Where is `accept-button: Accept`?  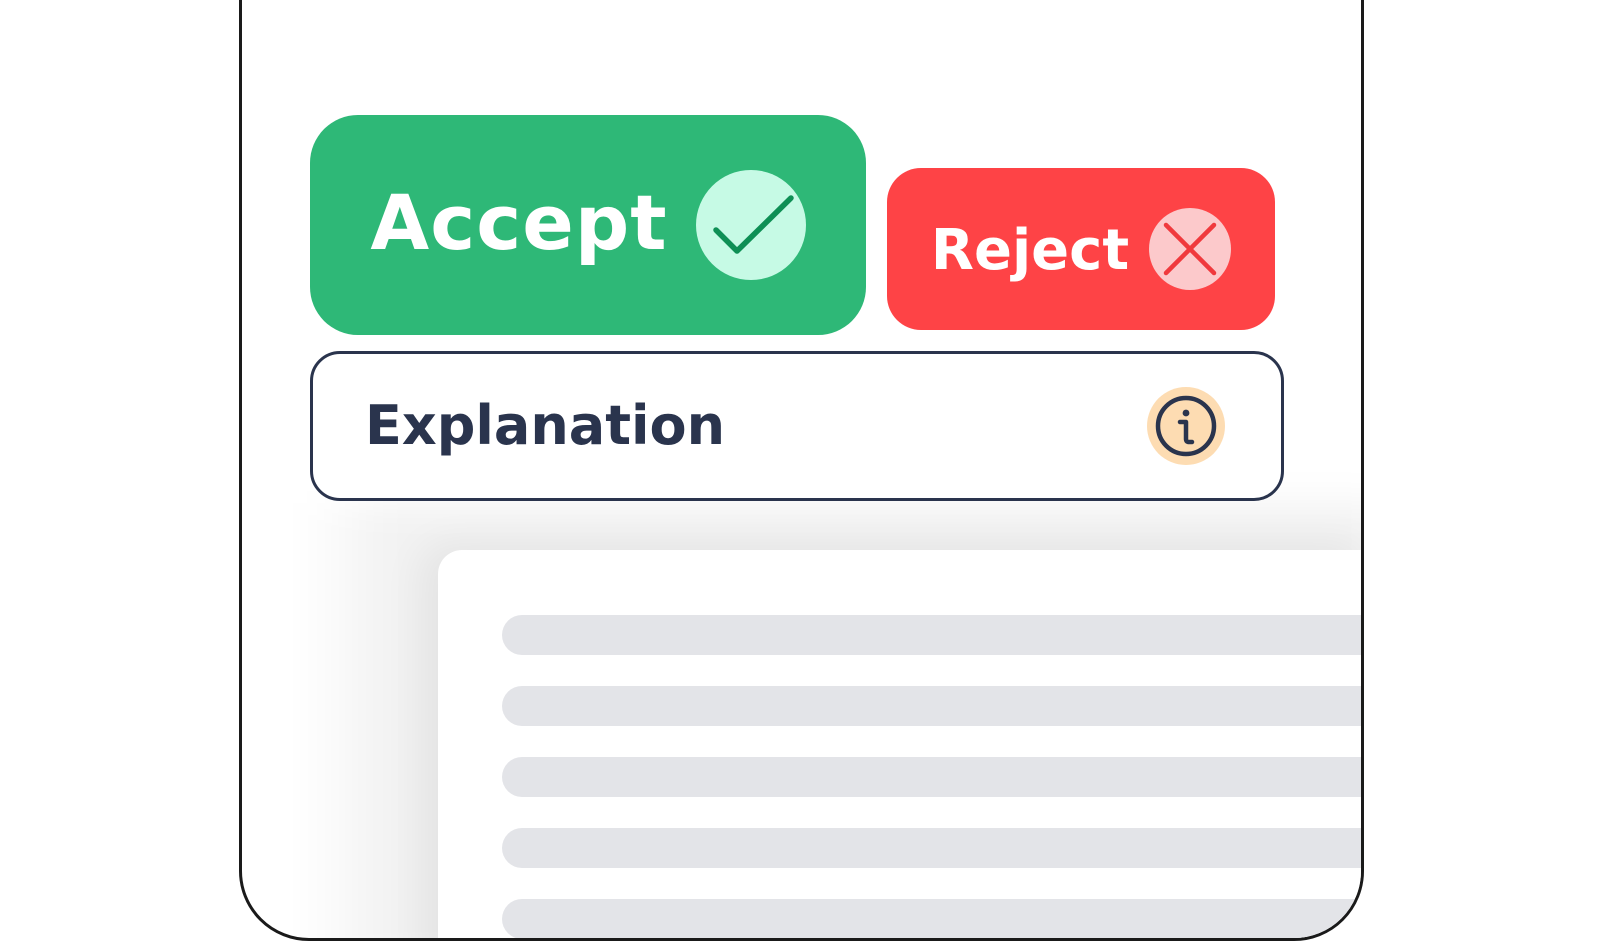
accept-button: Accept is located at coordinates (588, 225).